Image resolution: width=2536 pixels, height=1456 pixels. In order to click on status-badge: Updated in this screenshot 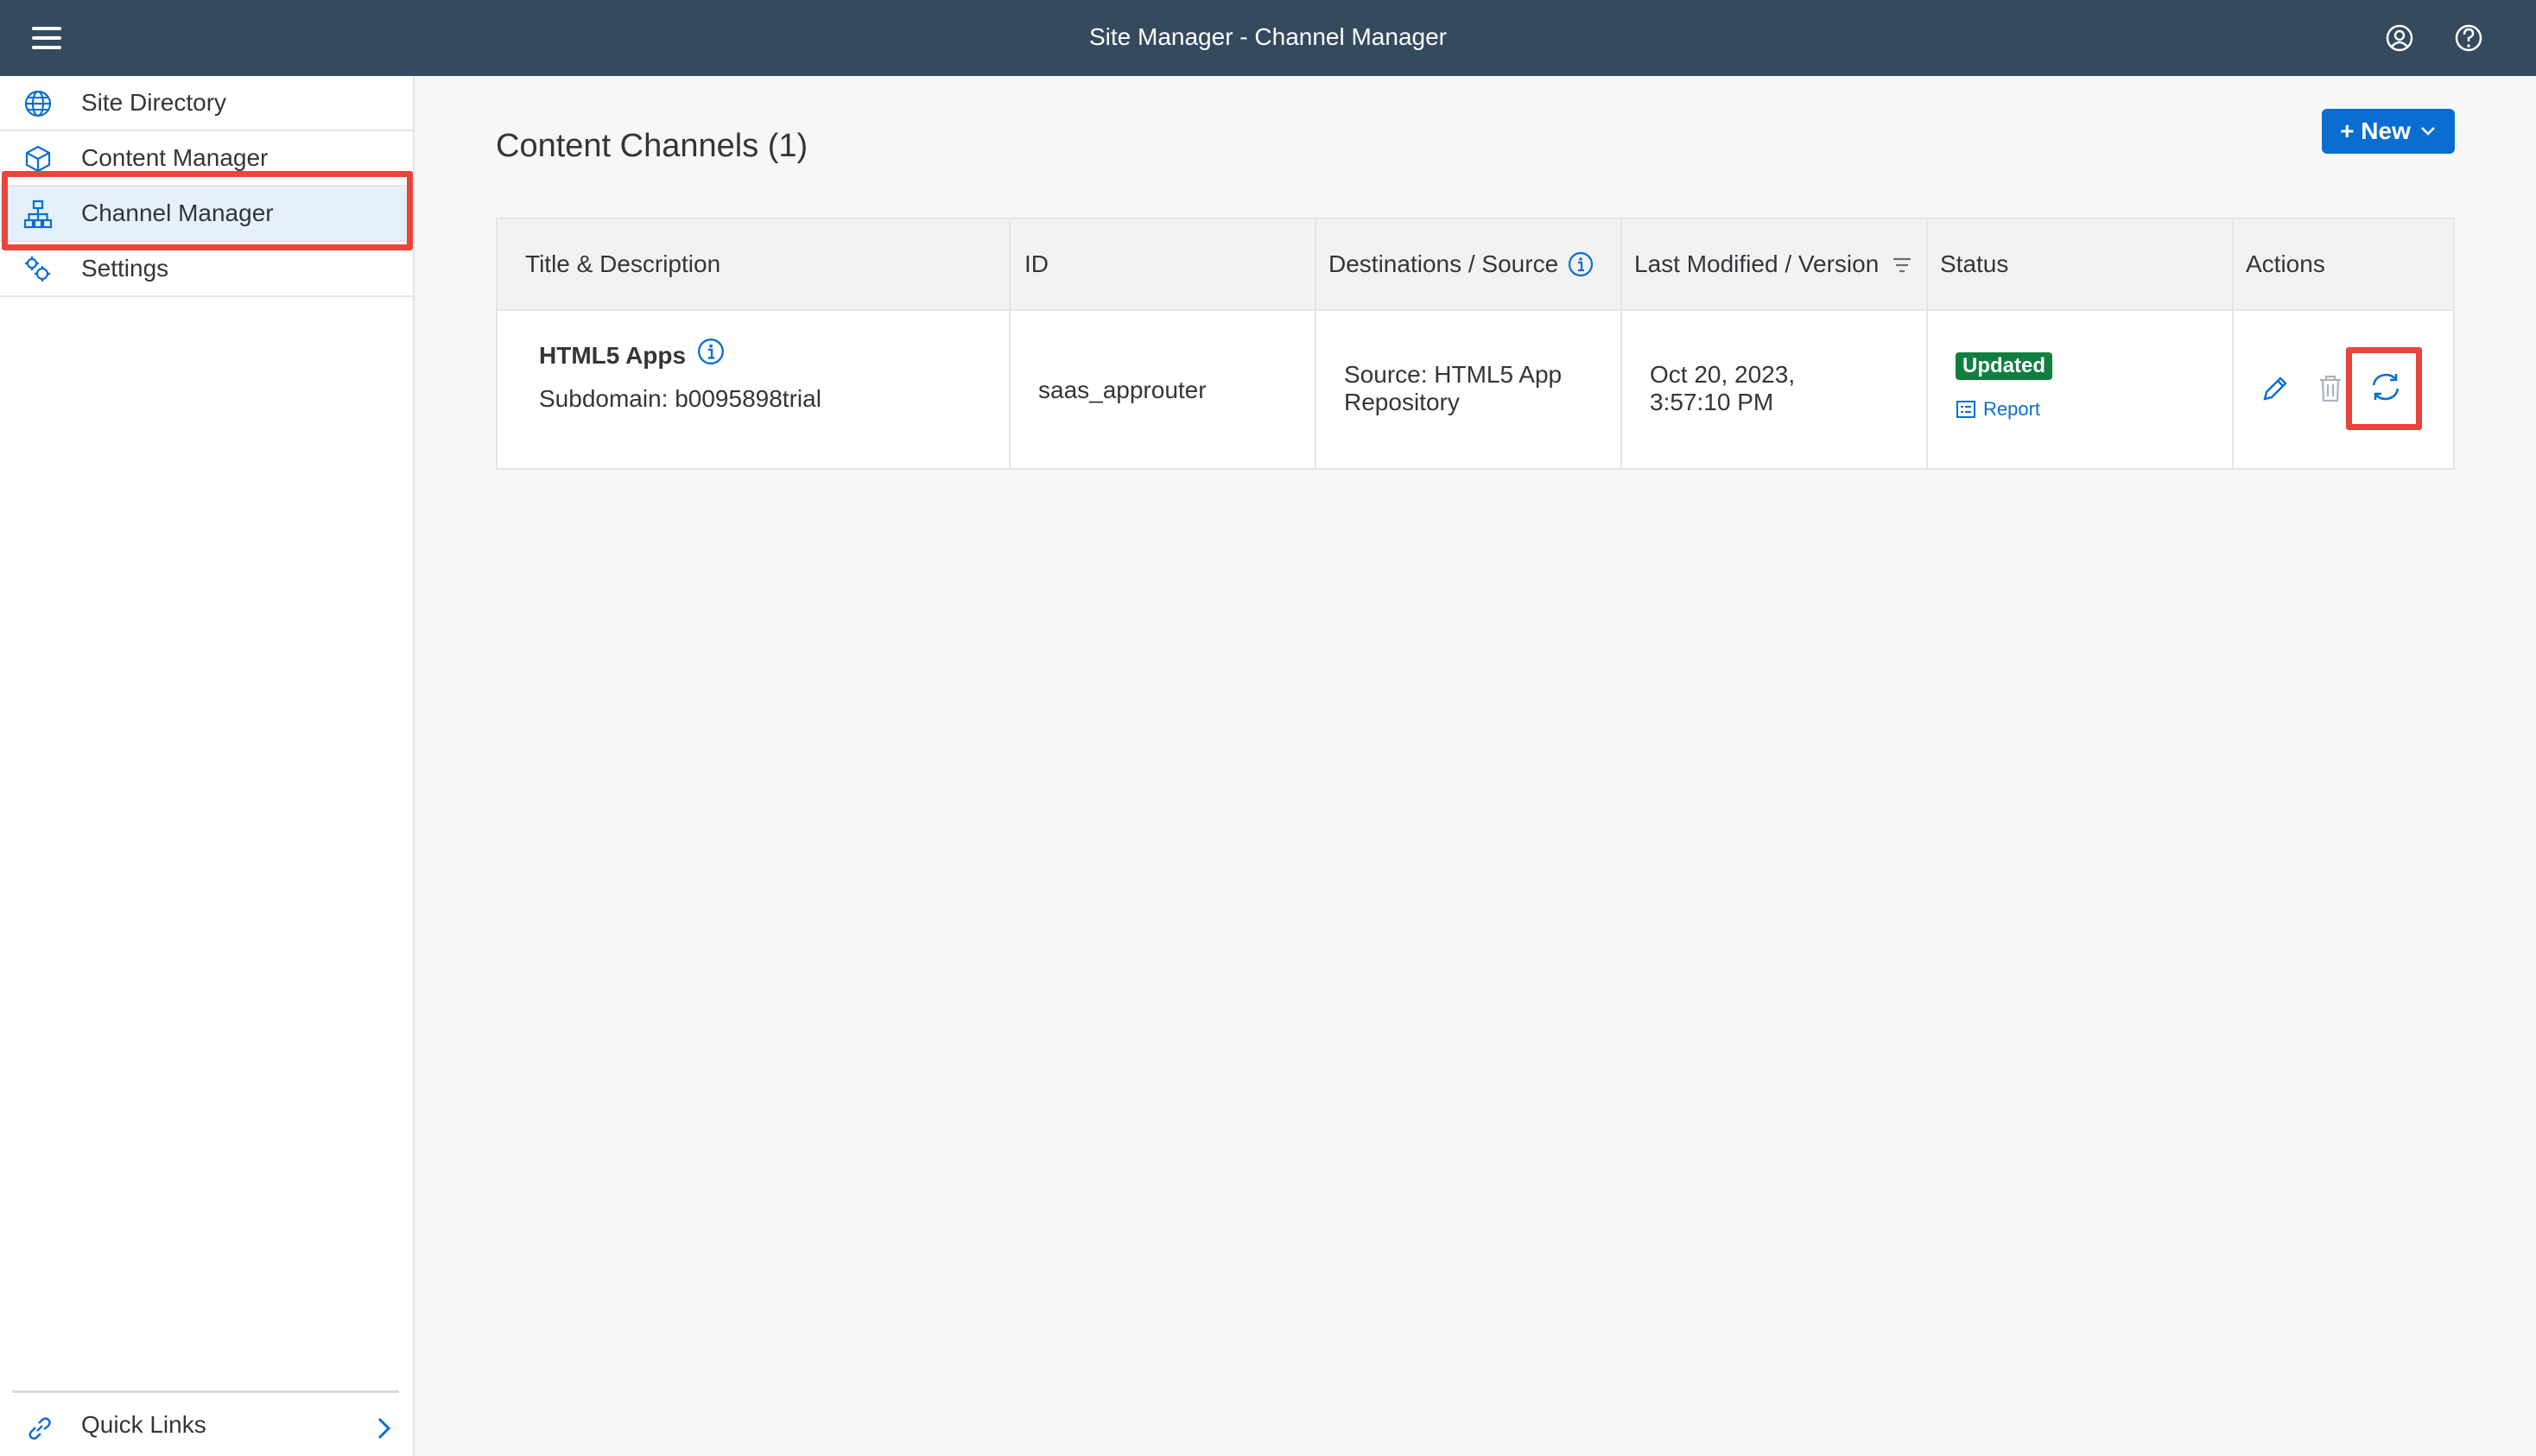, I will do `click(2004, 366)`.